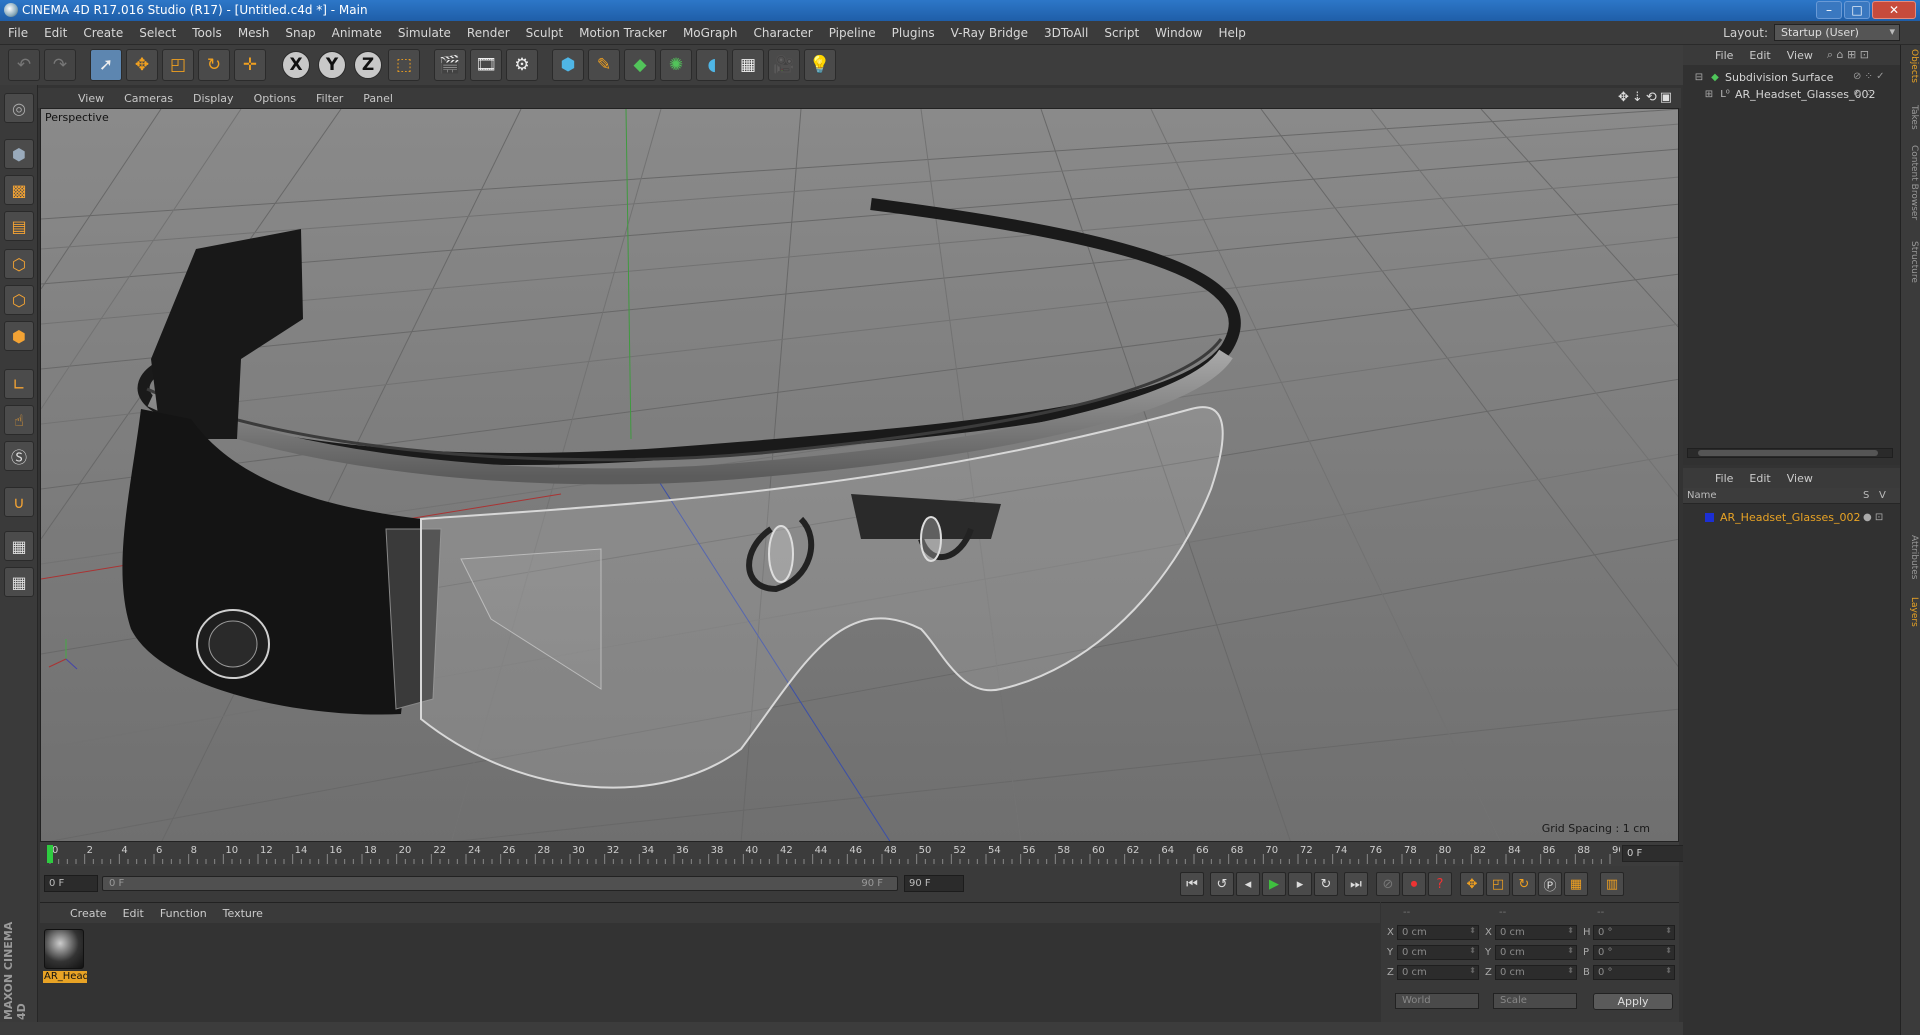 This screenshot has height=1035, width=1920. Describe the element at coordinates (1535, 1001) in the screenshot. I see `transform-mode-select: Scale` at that location.